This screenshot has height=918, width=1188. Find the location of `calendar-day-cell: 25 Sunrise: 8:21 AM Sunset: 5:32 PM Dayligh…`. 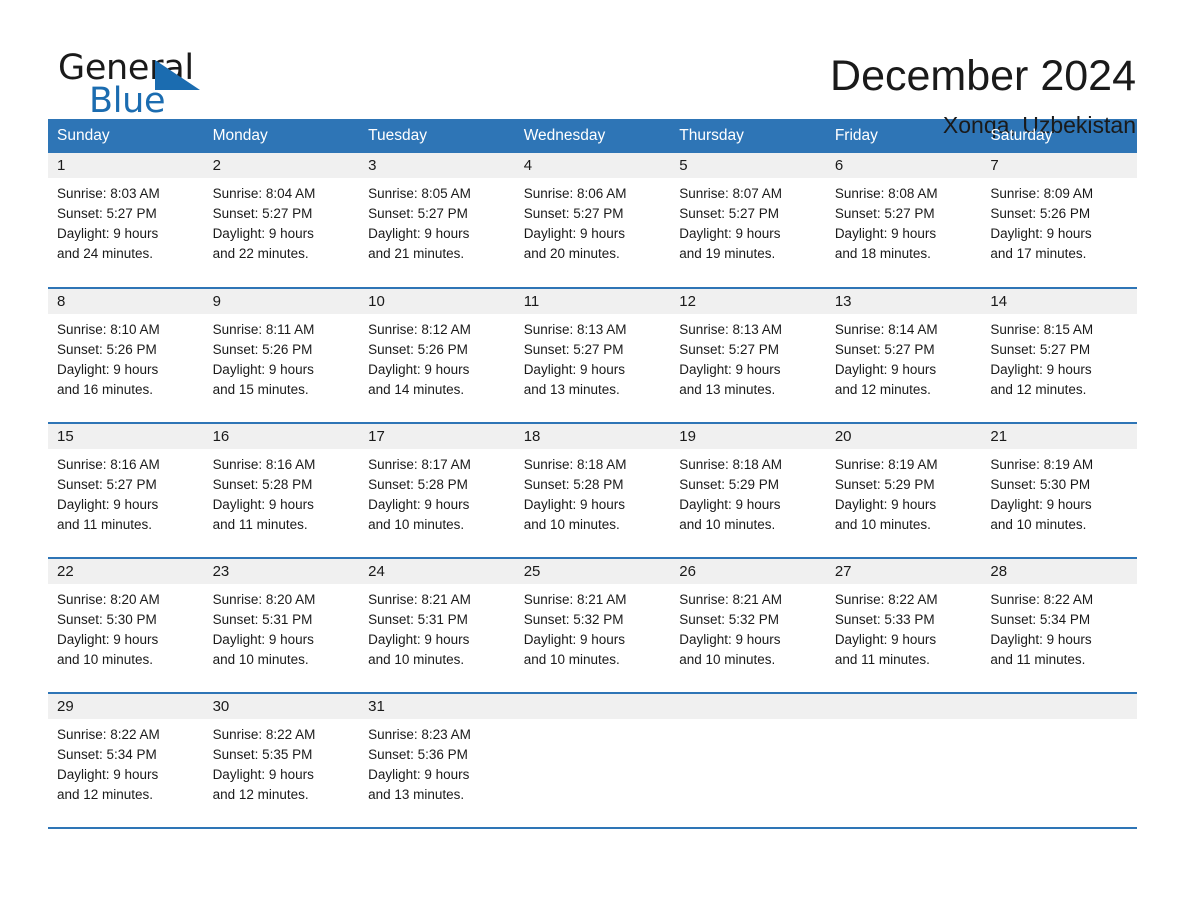

calendar-day-cell: 25 Sunrise: 8:21 AM Sunset: 5:32 PM Dayligh… is located at coordinates (592, 625).